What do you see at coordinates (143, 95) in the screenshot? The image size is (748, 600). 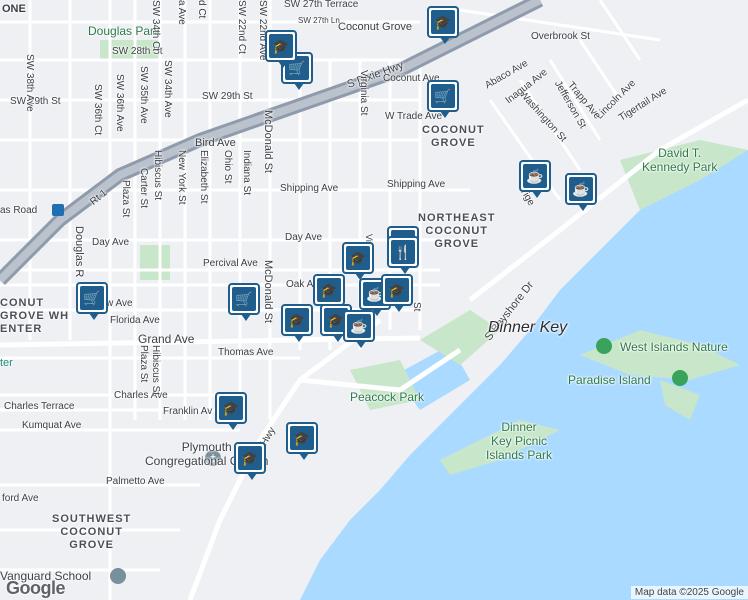 I see `sw-35th-ave-label: SW 35th Ave` at bounding box center [143, 95].